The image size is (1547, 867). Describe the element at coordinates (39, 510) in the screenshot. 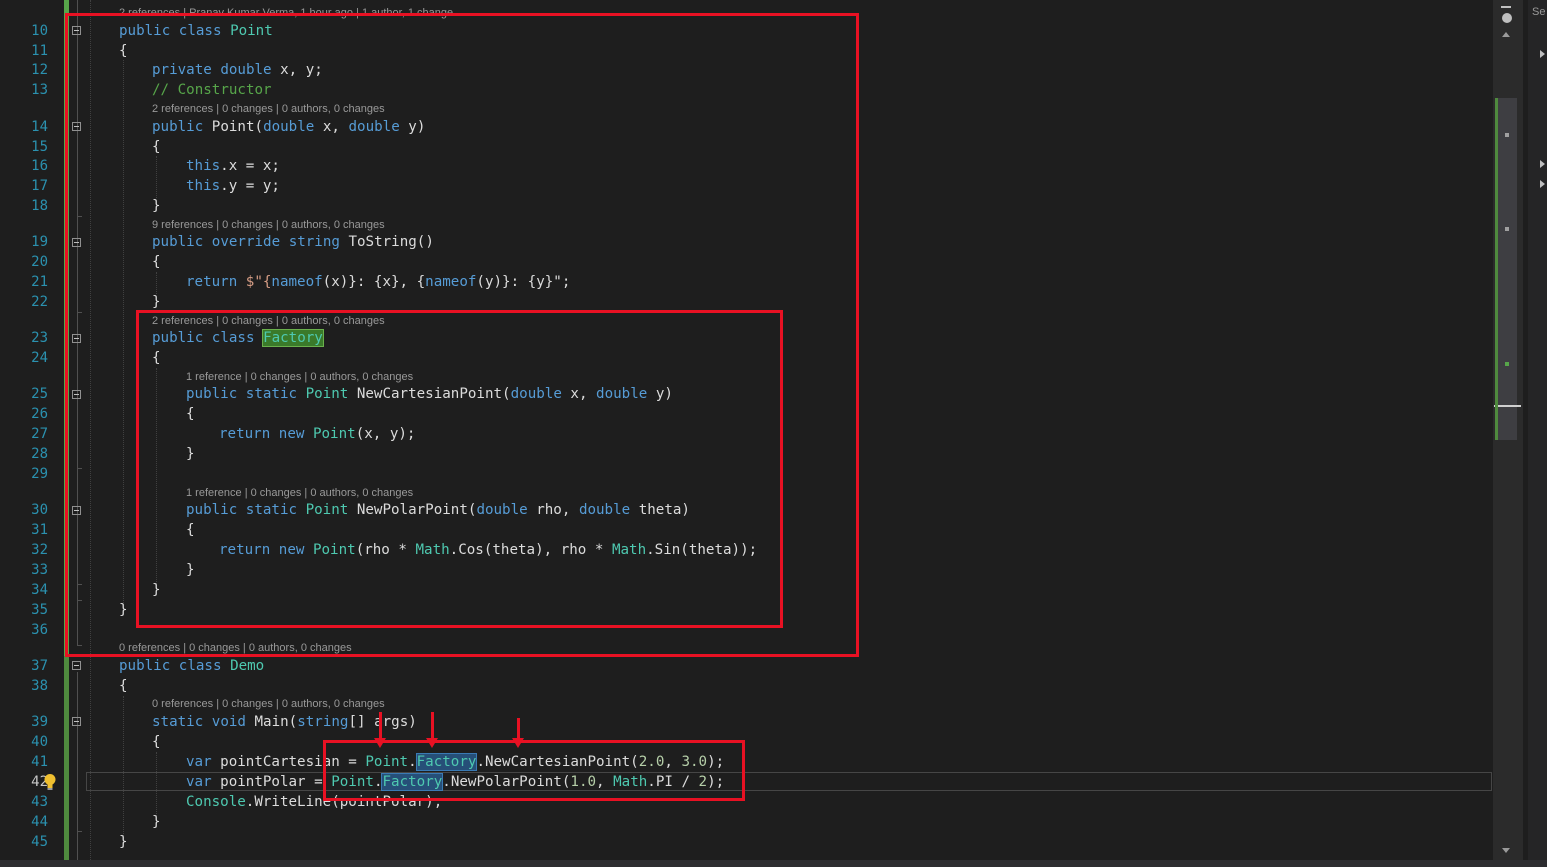

I see `line-number: 30` at that location.